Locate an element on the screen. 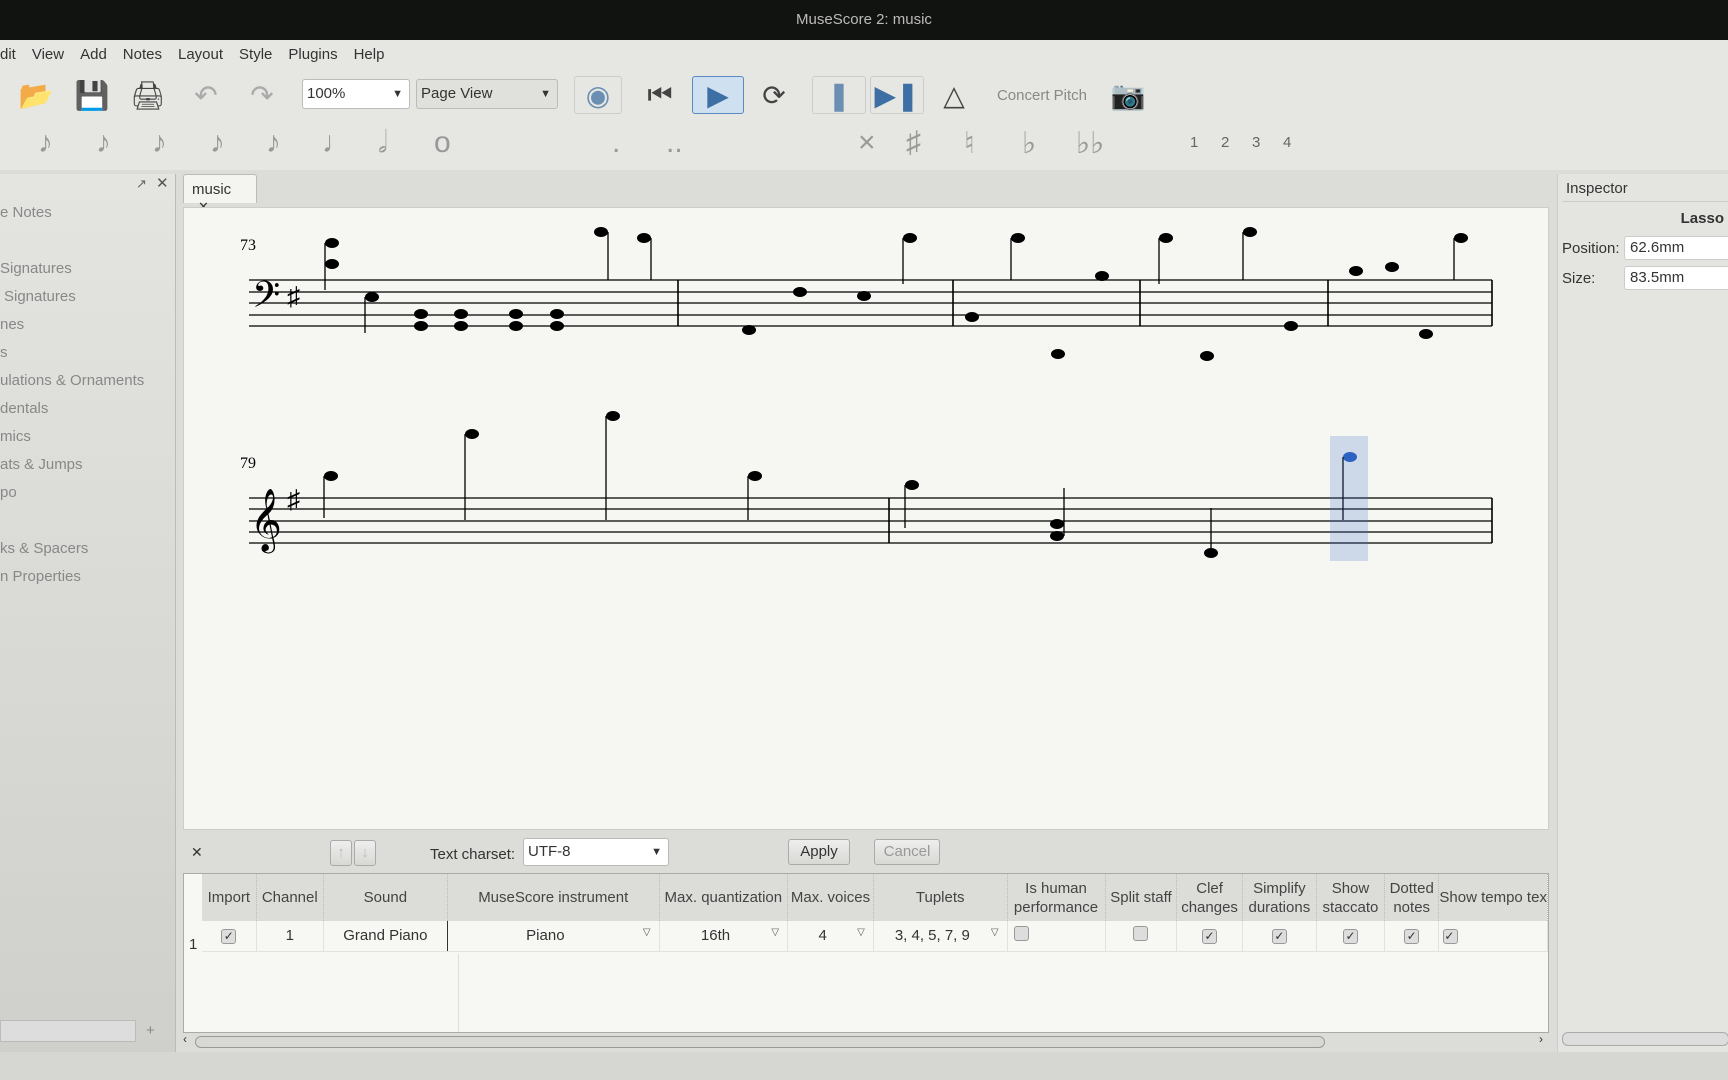 The image size is (1728, 1080). rewind-icon: ⏮ is located at coordinates (660, 95).